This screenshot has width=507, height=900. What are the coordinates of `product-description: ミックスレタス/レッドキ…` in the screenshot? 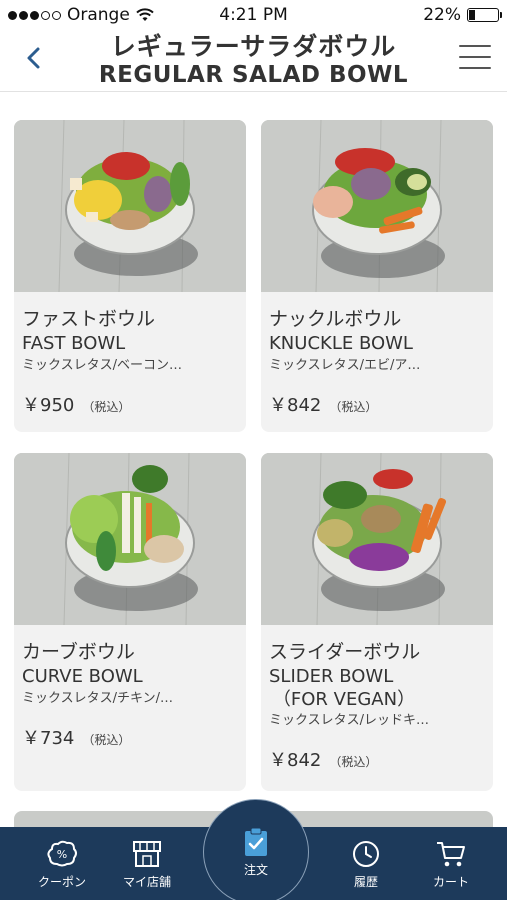 It's located at (349, 720).